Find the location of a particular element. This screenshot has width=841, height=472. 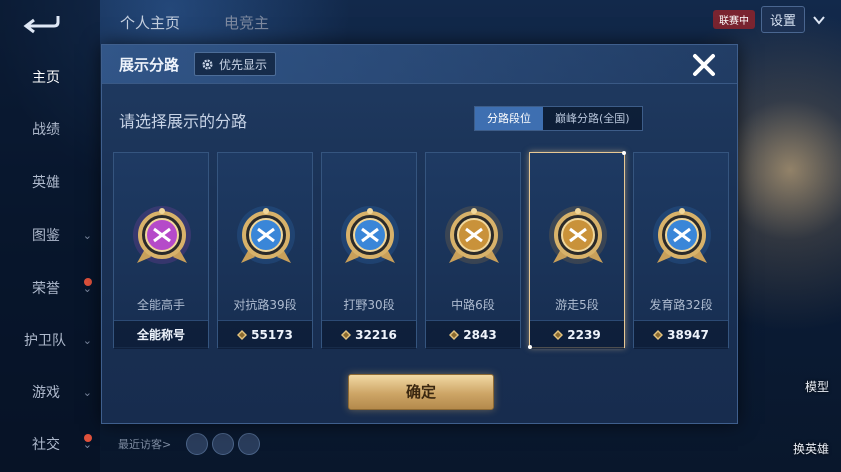

nav-item-social: 社交 ⌄ is located at coordinates (50, 445).